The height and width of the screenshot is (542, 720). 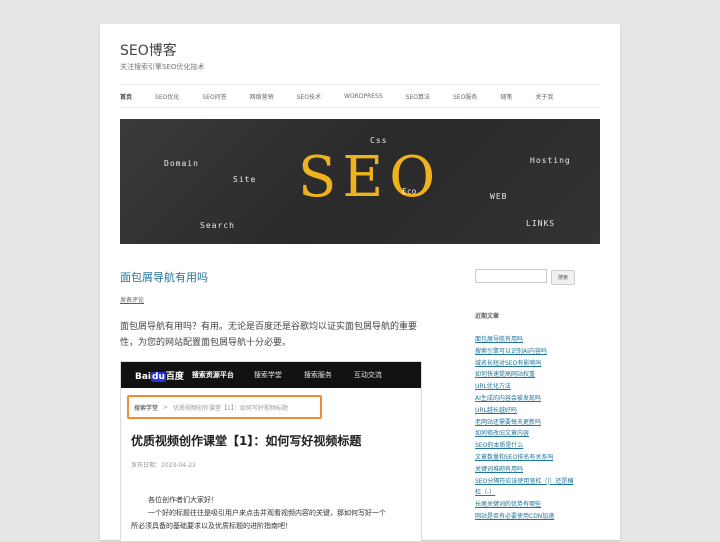 What do you see at coordinates (146, 408) in the screenshot?
I see `breadcrumb-root: 搜索学堂` at bounding box center [146, 408].